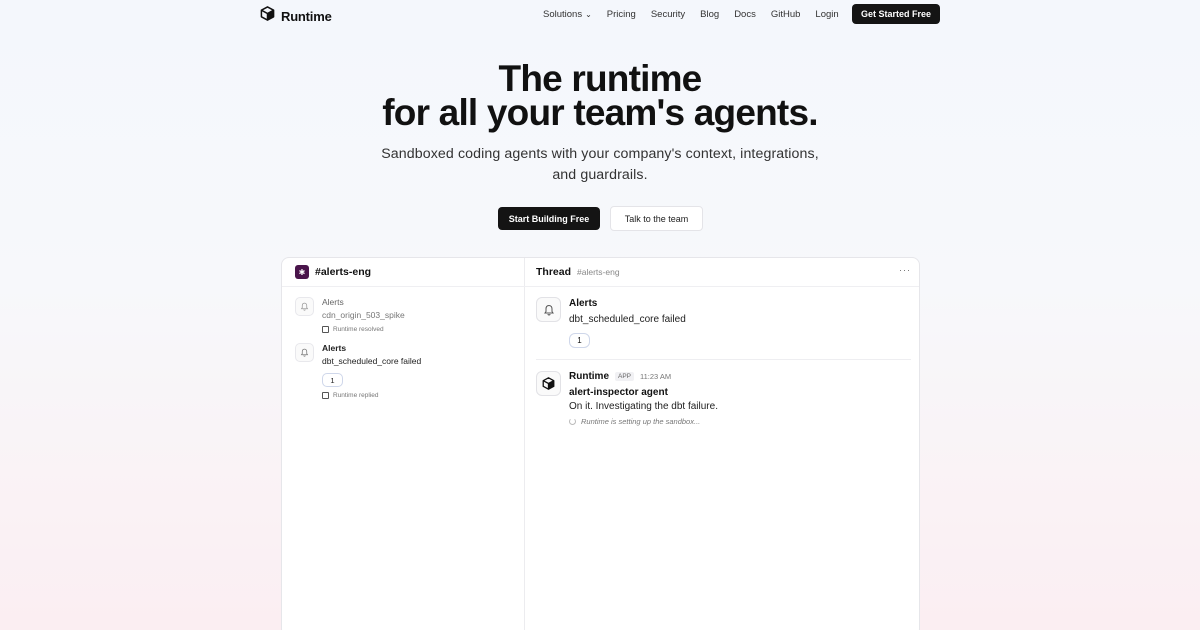 The width and height of the screenshot is (1200, 630). Describe the element at coordinates (656, 218) in the screenshot. I see `talk-to-team-button: Talk to the team` at that location.